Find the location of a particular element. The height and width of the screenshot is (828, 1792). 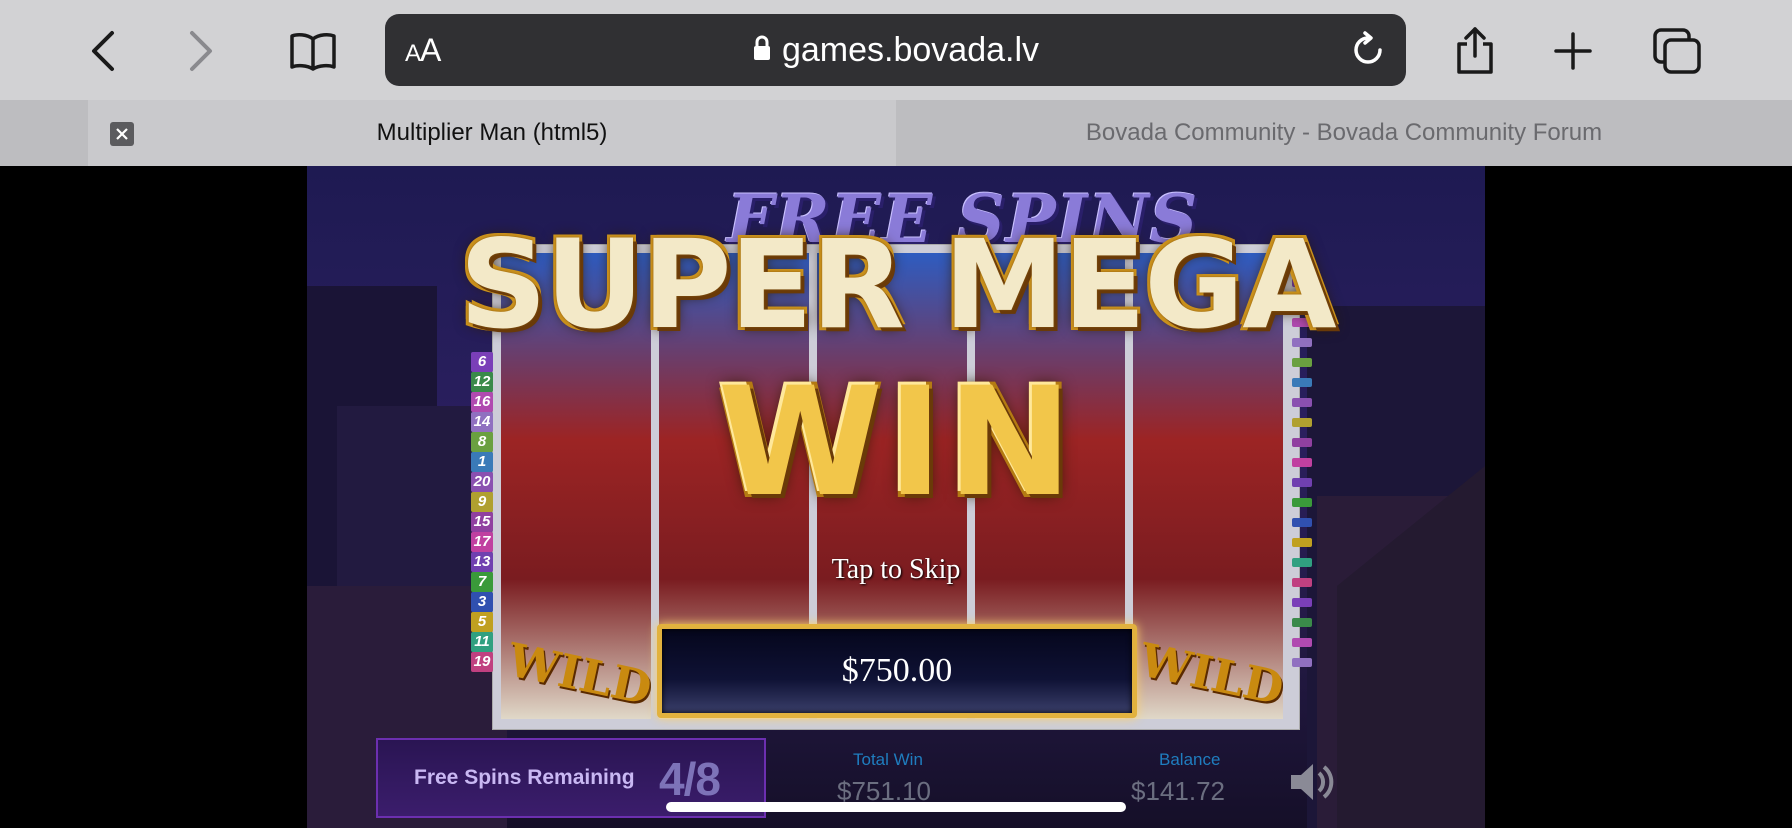

total-win-label: Total Win is located at coordinates (888, 759).